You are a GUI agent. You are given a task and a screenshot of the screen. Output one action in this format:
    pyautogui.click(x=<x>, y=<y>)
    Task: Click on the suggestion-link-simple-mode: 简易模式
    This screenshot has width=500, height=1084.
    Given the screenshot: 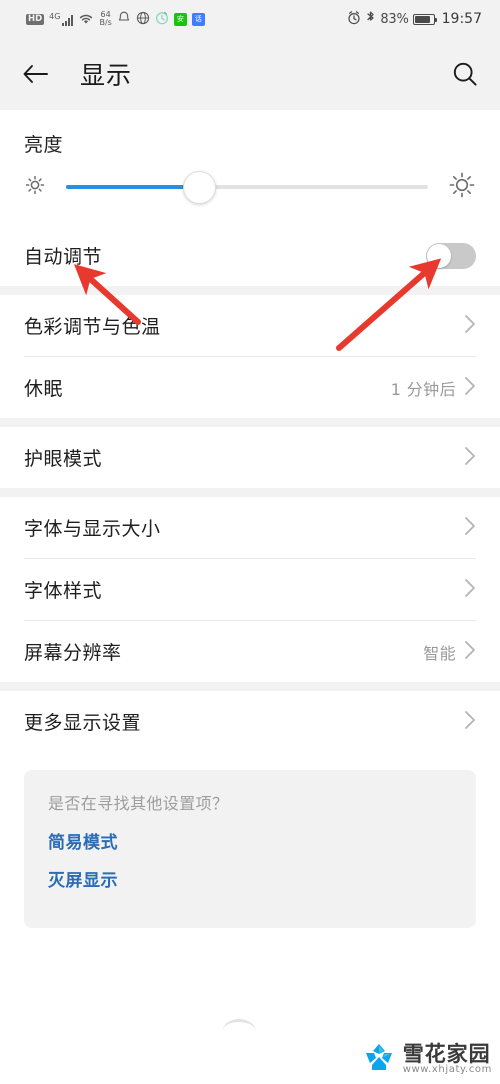 What is the action you would take?
    pyautogui.click(x=250, y=840)
    